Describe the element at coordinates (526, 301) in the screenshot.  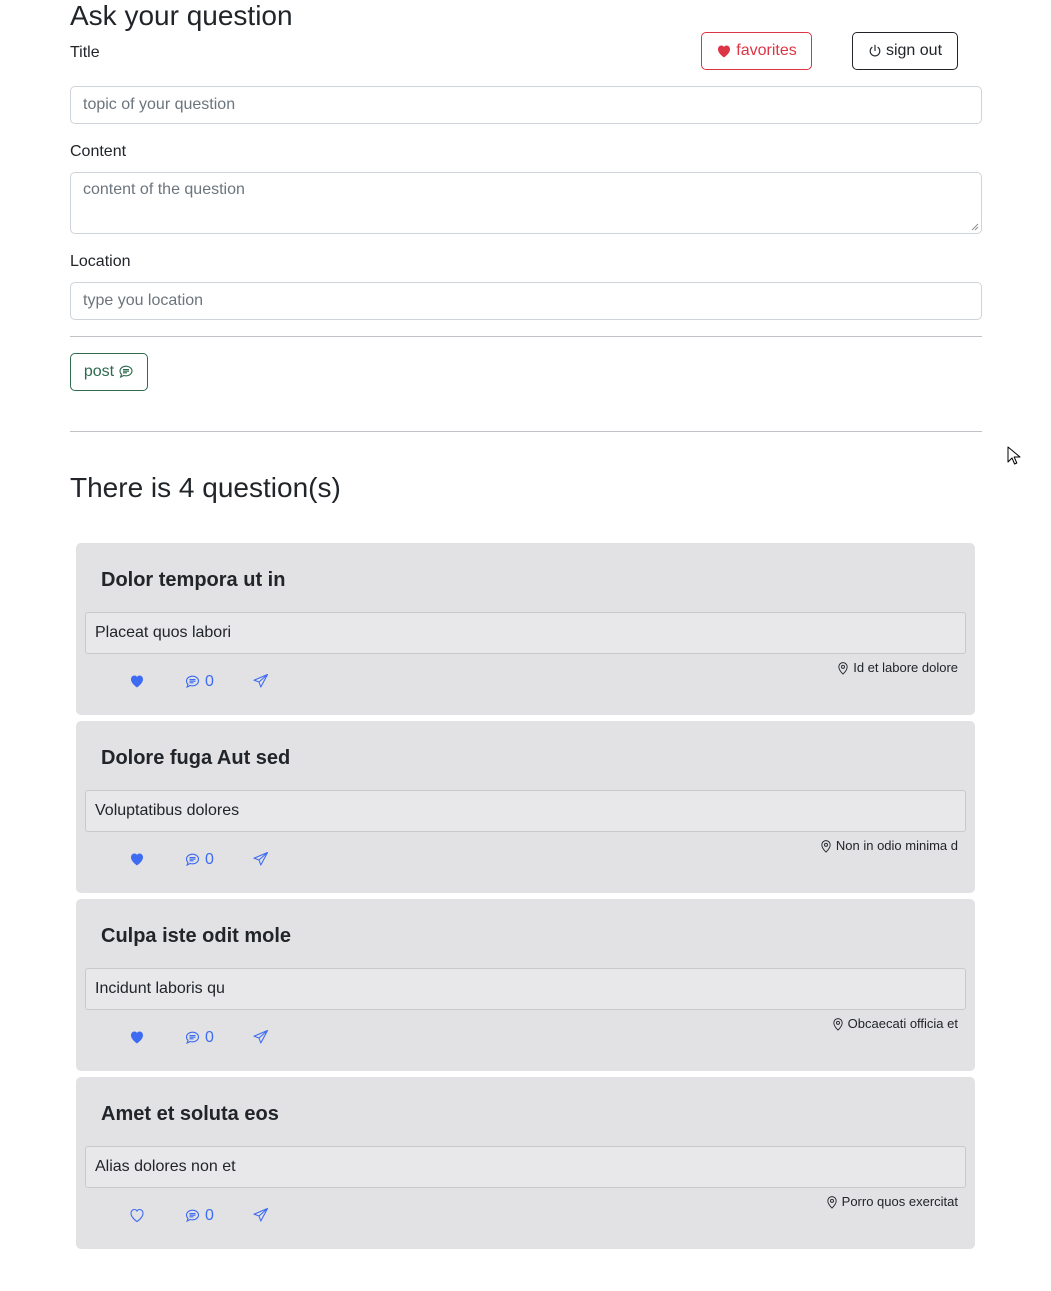
I see `location-input: type you location` at that location.